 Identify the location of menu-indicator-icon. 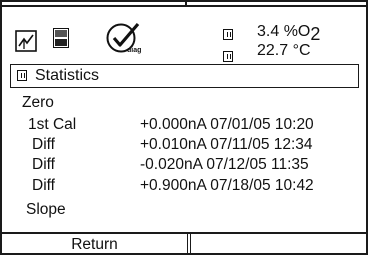
(22, 75).